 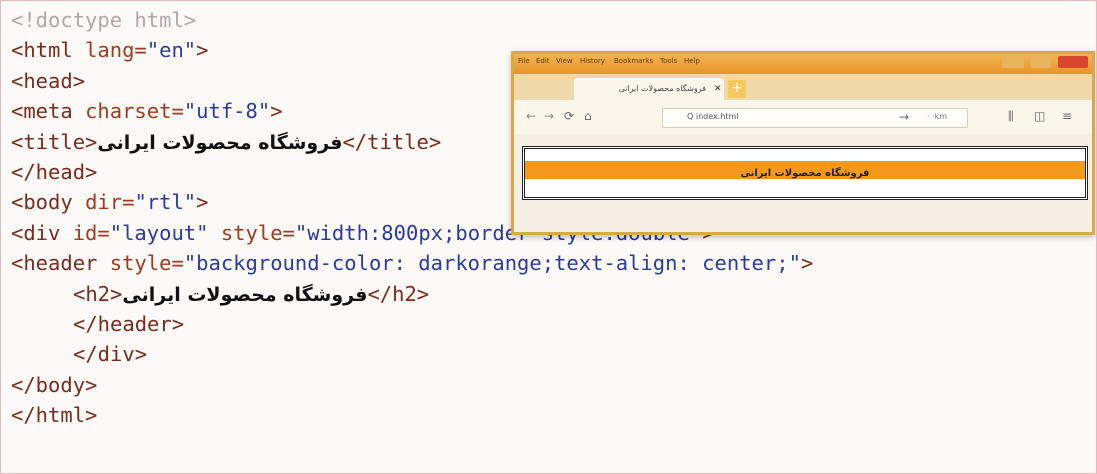 I want to click on menu-bookmarks: Bookmarks, so click(x=633, y=61).